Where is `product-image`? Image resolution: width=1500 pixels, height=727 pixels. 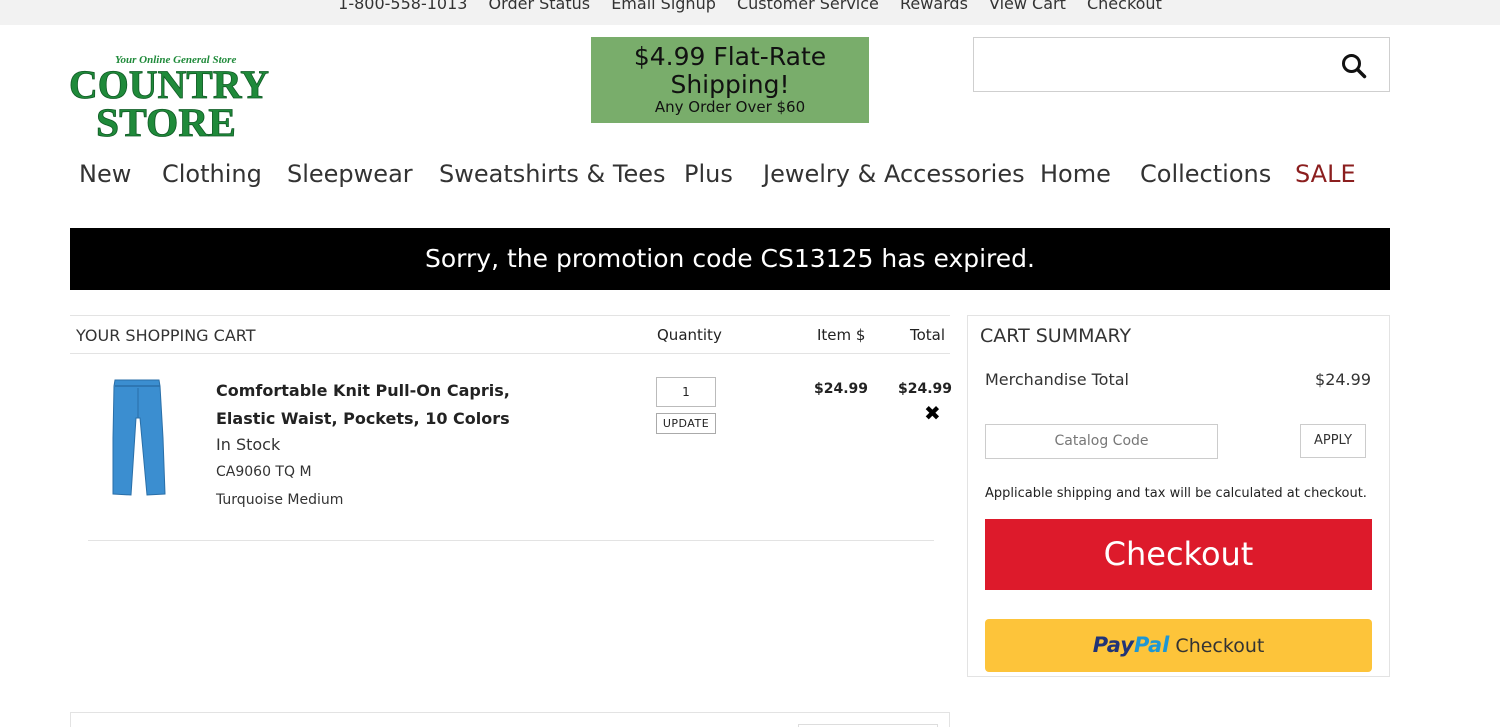
product-image is located at coordinates (138, 439).